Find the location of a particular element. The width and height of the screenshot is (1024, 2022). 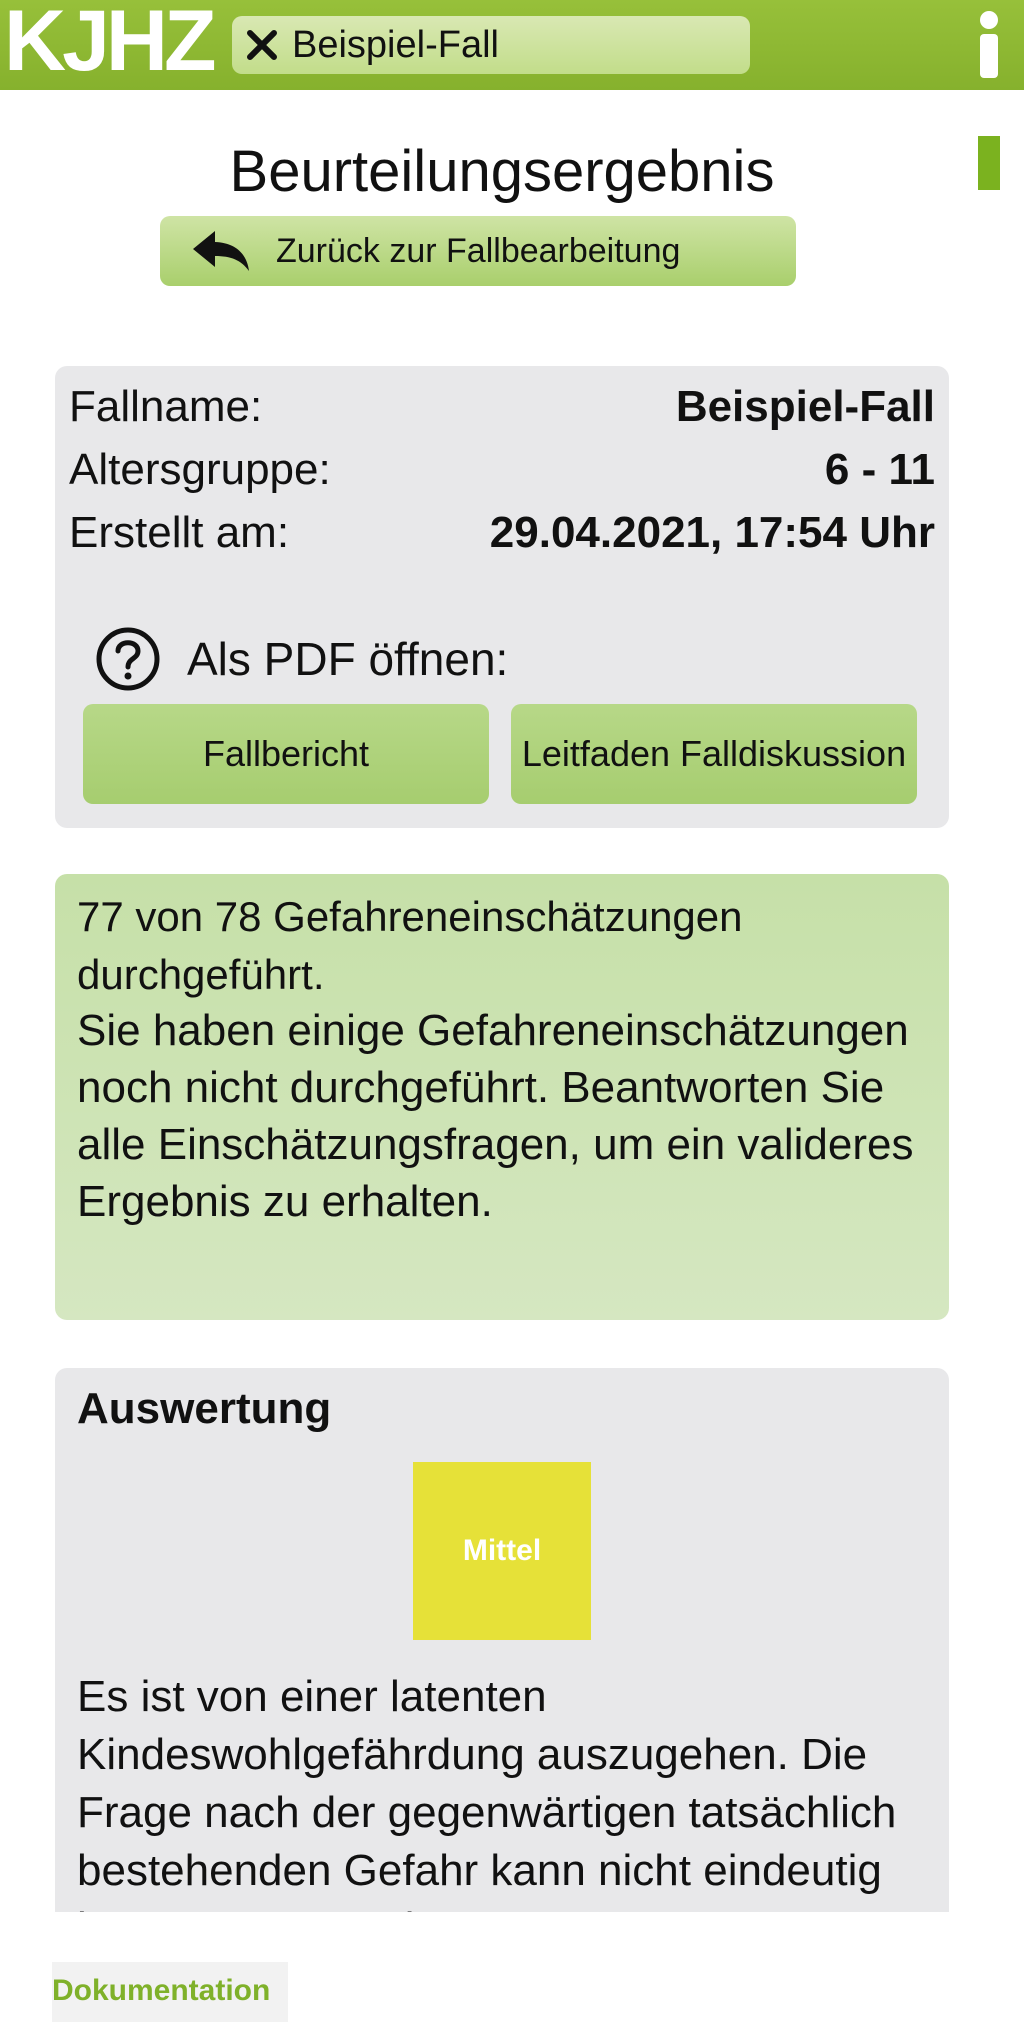

back-to-case-button: Zurück zur Fallbearbeitung is located at coordinates (478, 251).